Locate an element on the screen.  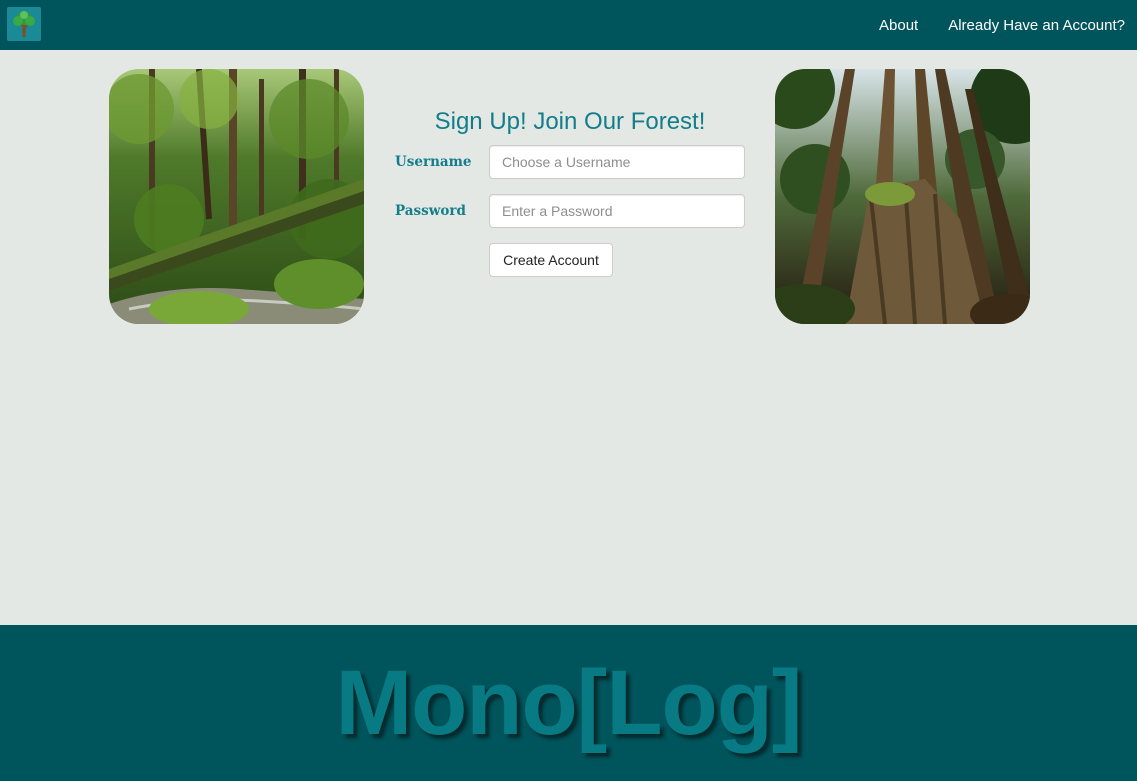
nav-links: About Already Have an Account? is located at coordinates (987, 25).